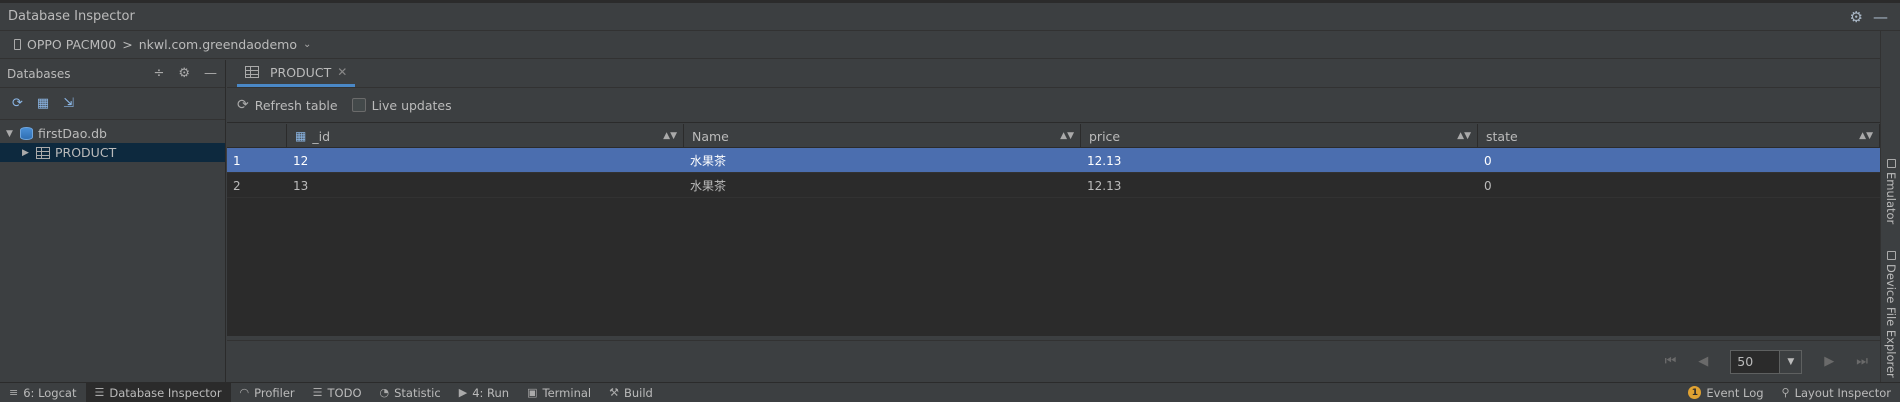 The height and width of the screenshot is (402, 1900). What do you see at coordinates (485, 185) in the screenshot?
I see `cell-id: 13` at bounding box center [485, 185].